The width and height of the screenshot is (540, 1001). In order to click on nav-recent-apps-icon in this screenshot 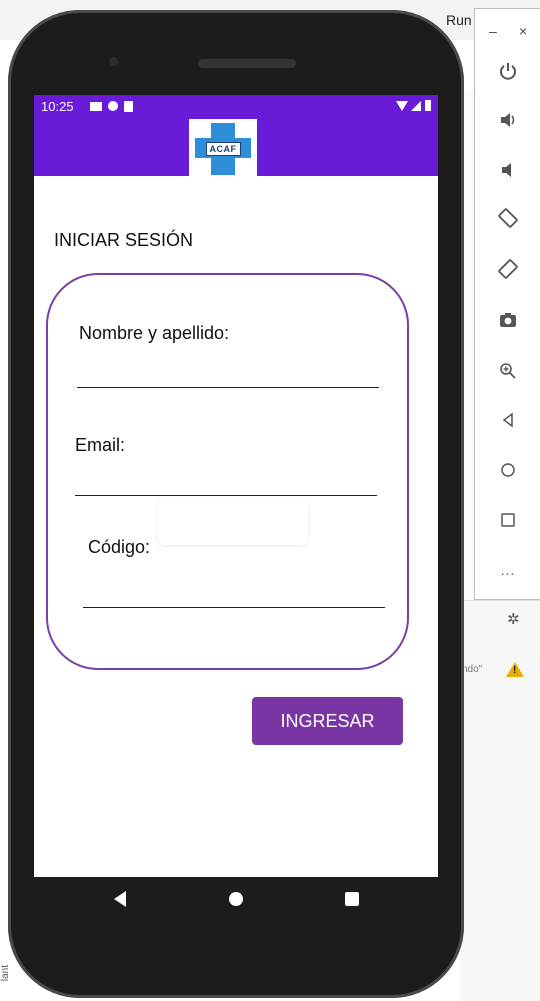, I will do `click(352, 899)`.